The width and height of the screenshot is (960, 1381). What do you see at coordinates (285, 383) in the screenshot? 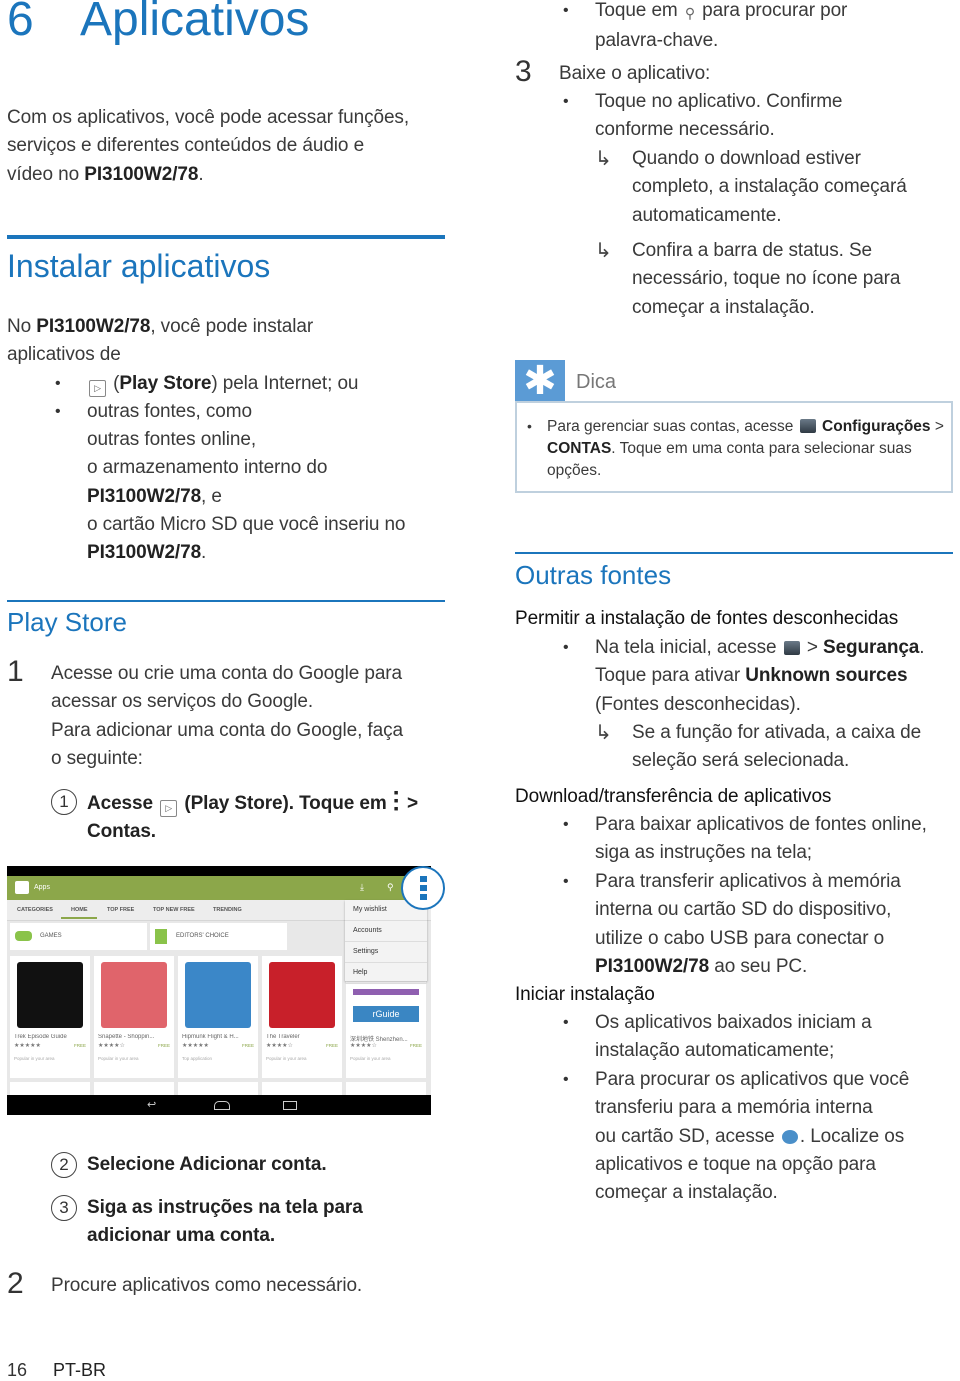
I see `text-segment: ) pela Internet; ou` at bounding box center [285, 383].